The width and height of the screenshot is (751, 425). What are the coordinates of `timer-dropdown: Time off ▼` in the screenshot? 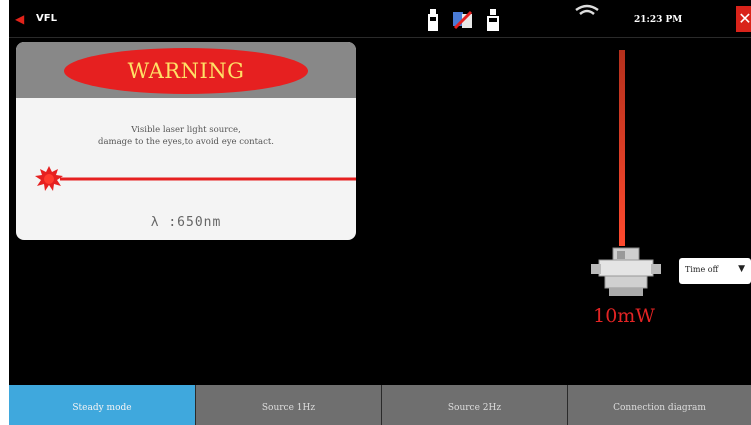 It's located at (715, 271).